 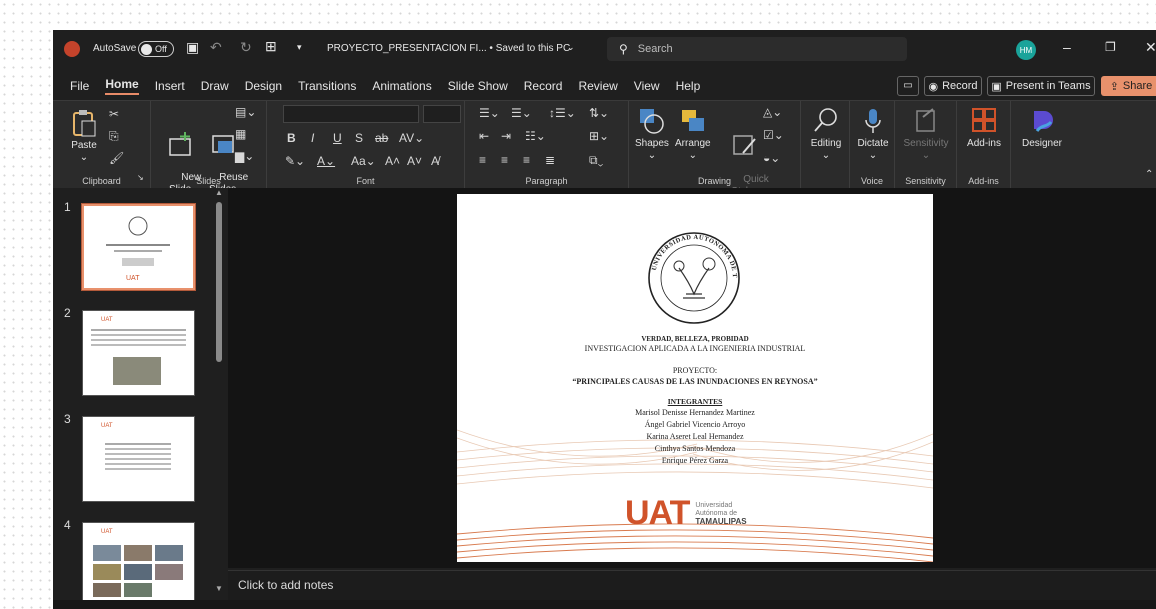 I want to click on scroll-down-icon: ▼, so click(x=219, y=588).